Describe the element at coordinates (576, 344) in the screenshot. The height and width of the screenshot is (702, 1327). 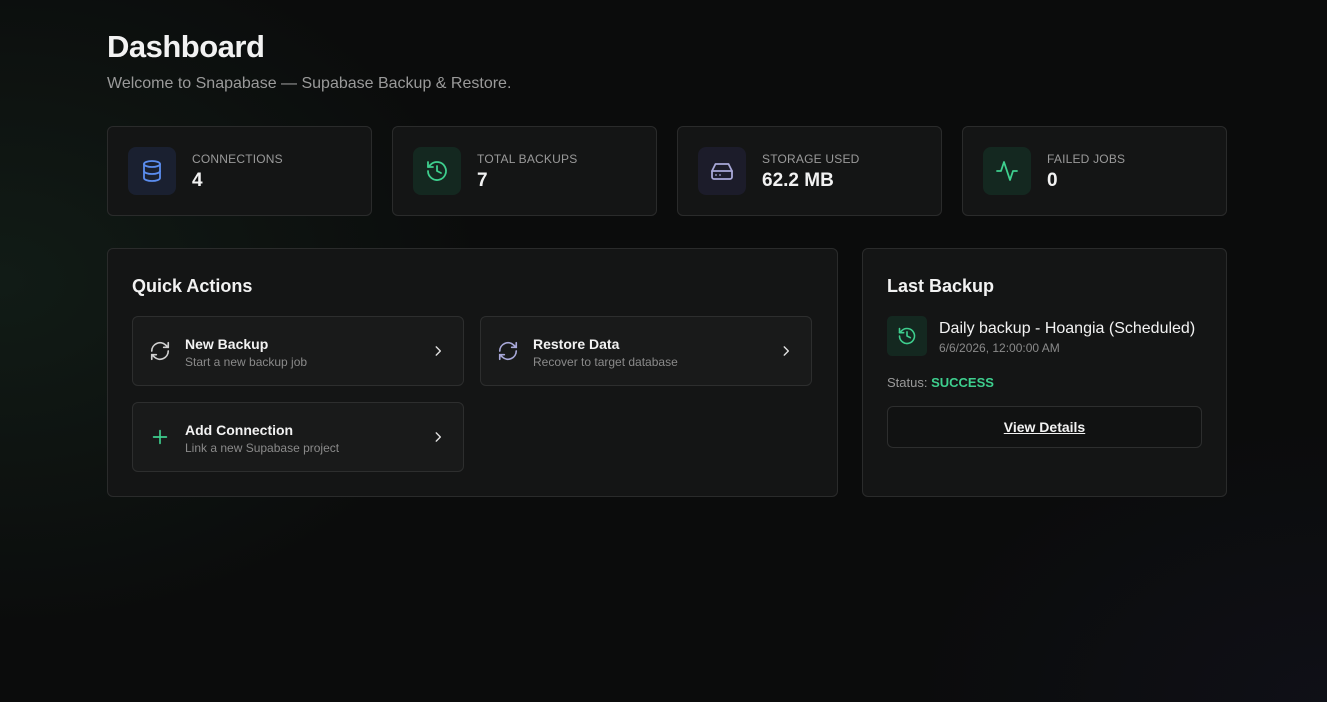
I see `action-title: Restore Data` at that location.